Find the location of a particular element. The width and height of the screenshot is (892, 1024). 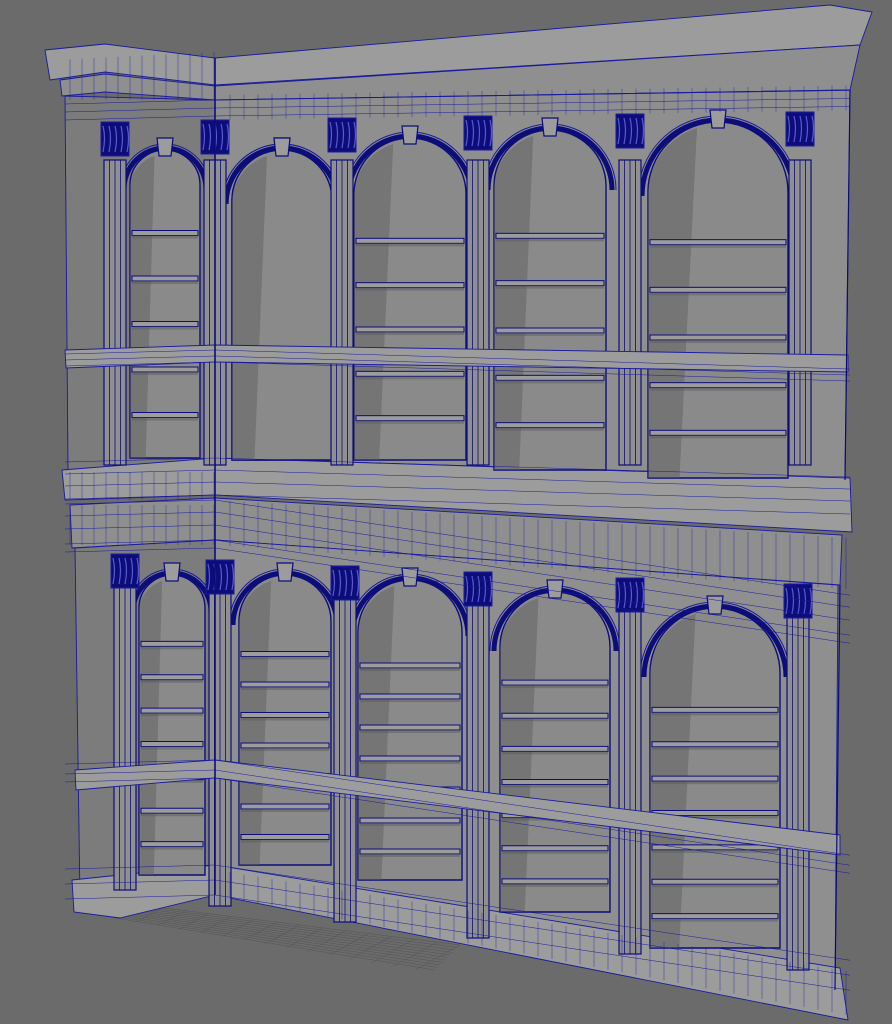

upper-capital-2-corinthian-capital-icon is located at coordinates (342, 135).